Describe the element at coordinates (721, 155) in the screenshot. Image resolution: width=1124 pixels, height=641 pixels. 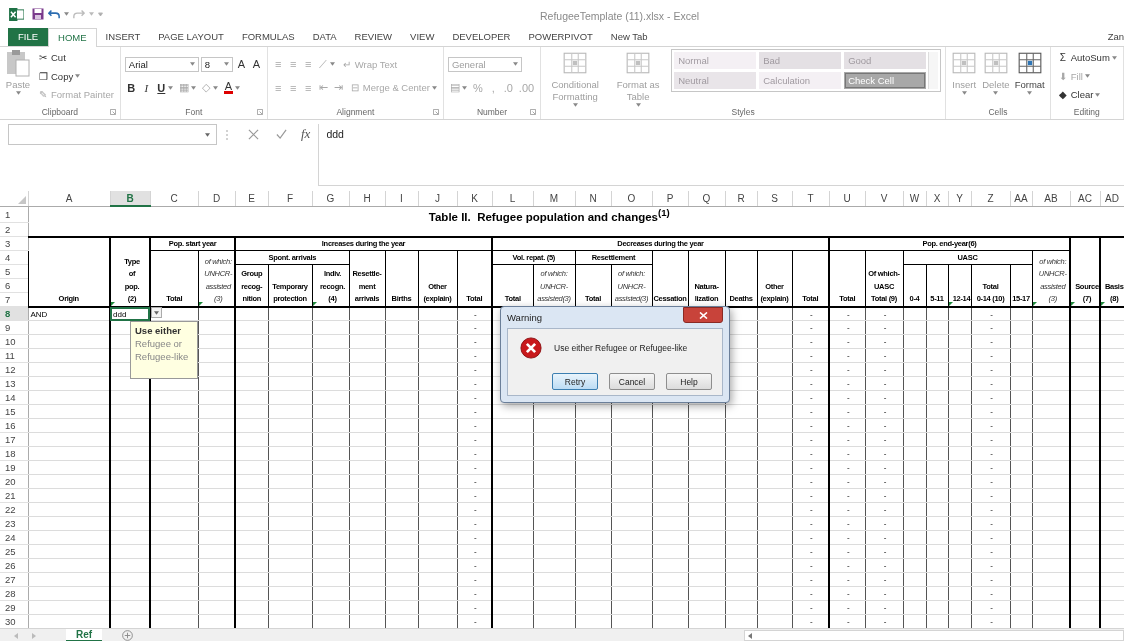
I see `formula-input: ddd` at that location.